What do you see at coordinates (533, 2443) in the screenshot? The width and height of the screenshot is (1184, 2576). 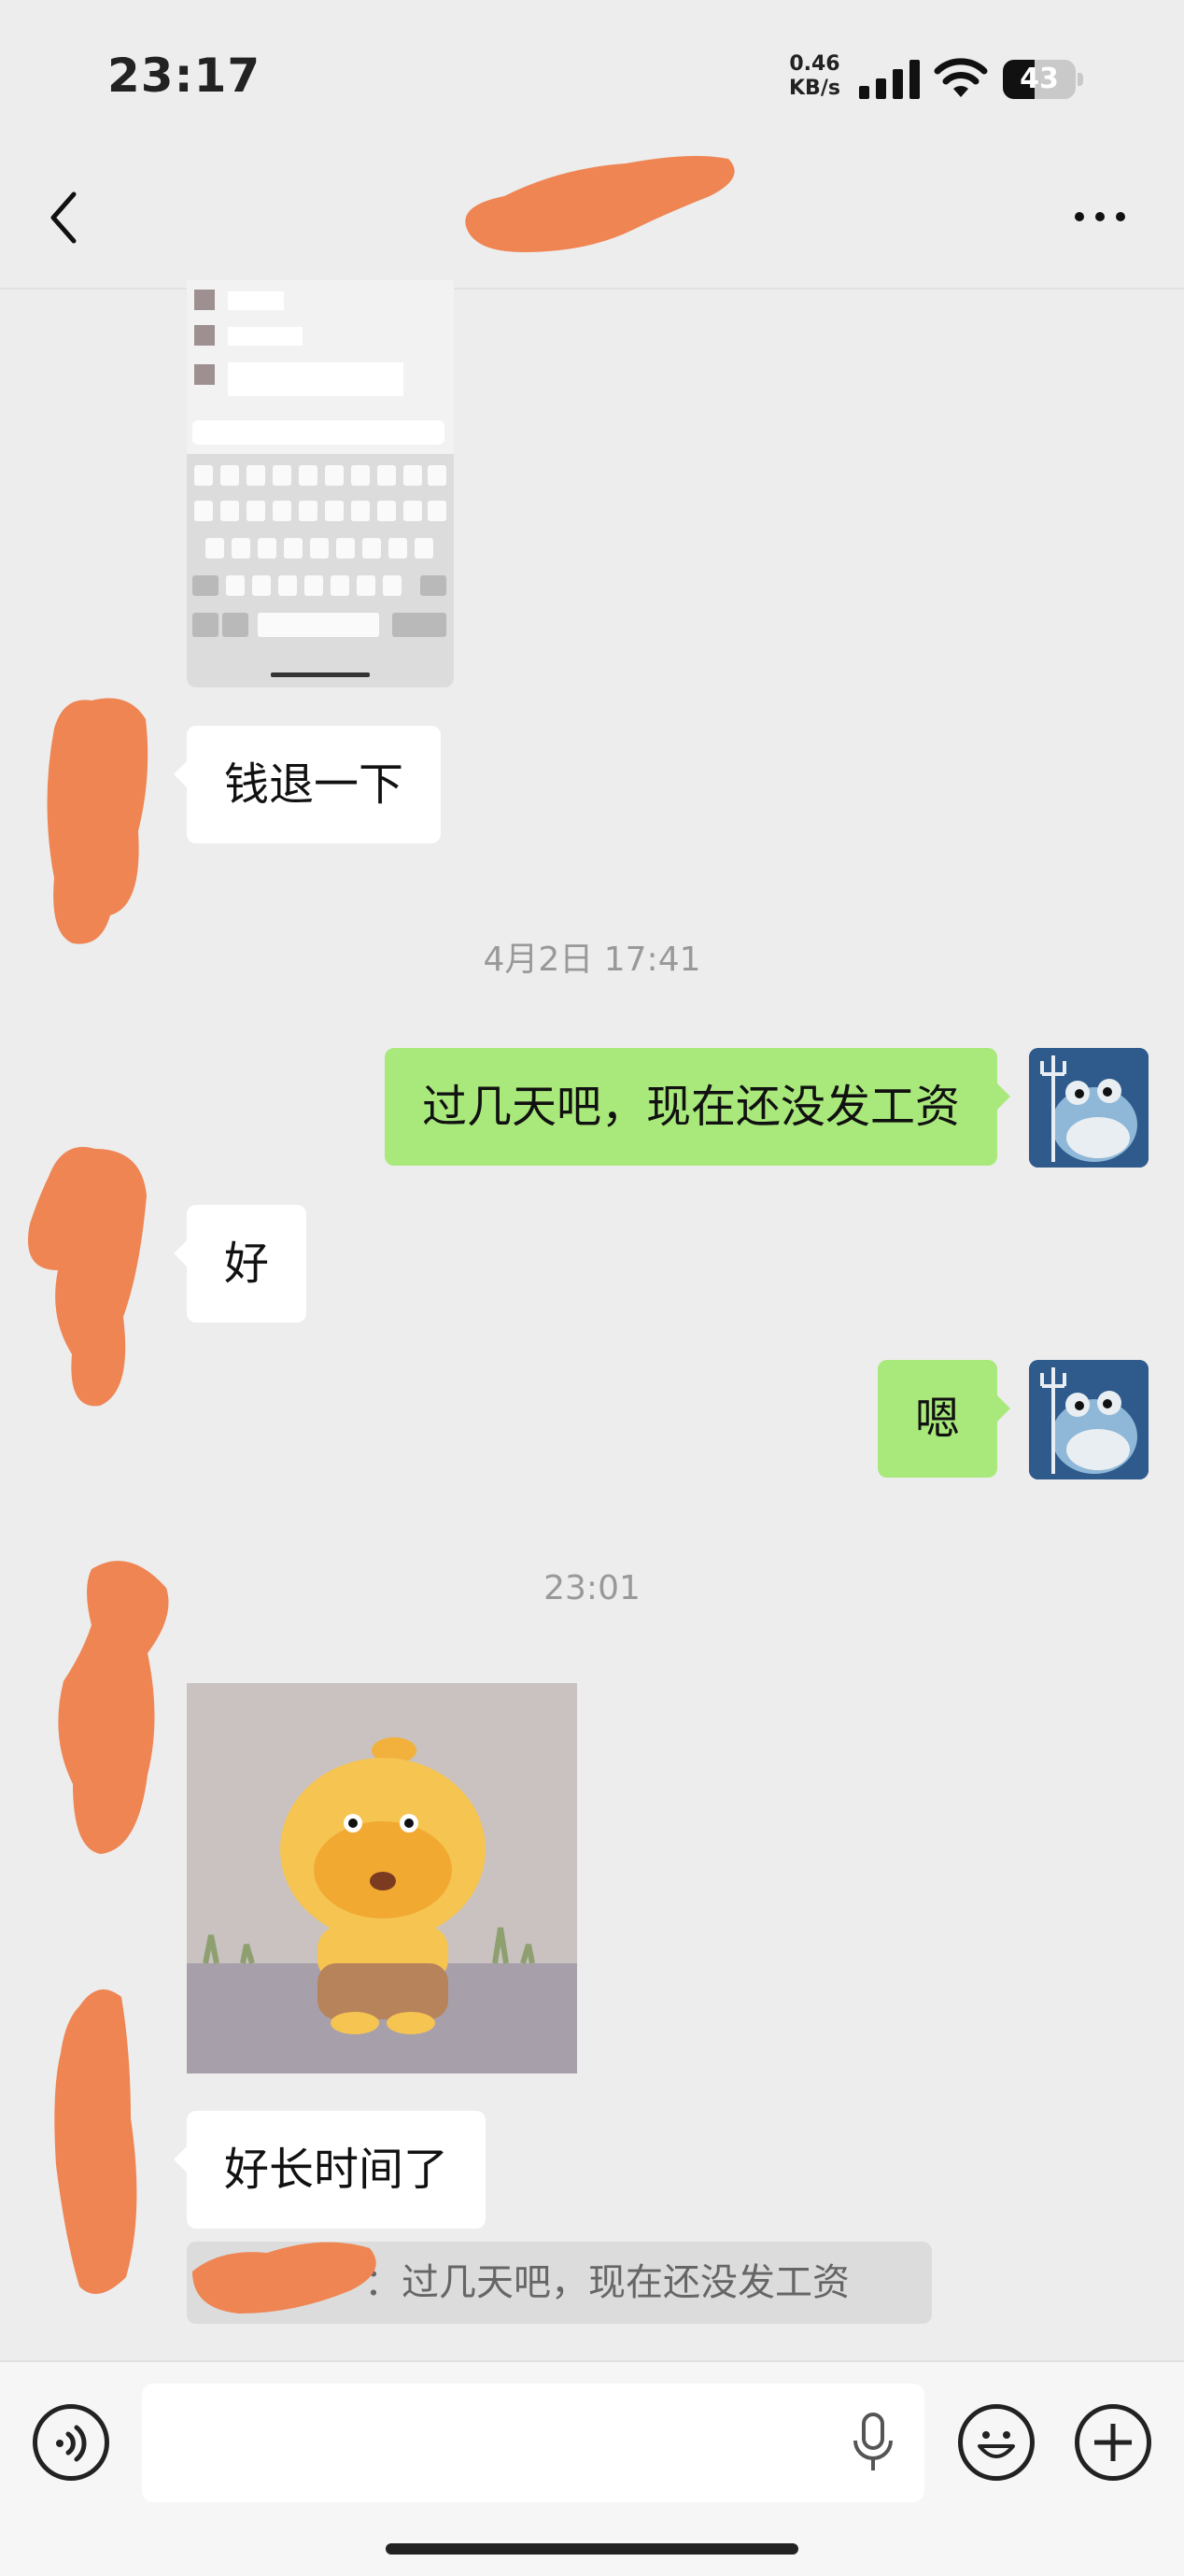 I see `message-input` at bounding box center [533, 2443].